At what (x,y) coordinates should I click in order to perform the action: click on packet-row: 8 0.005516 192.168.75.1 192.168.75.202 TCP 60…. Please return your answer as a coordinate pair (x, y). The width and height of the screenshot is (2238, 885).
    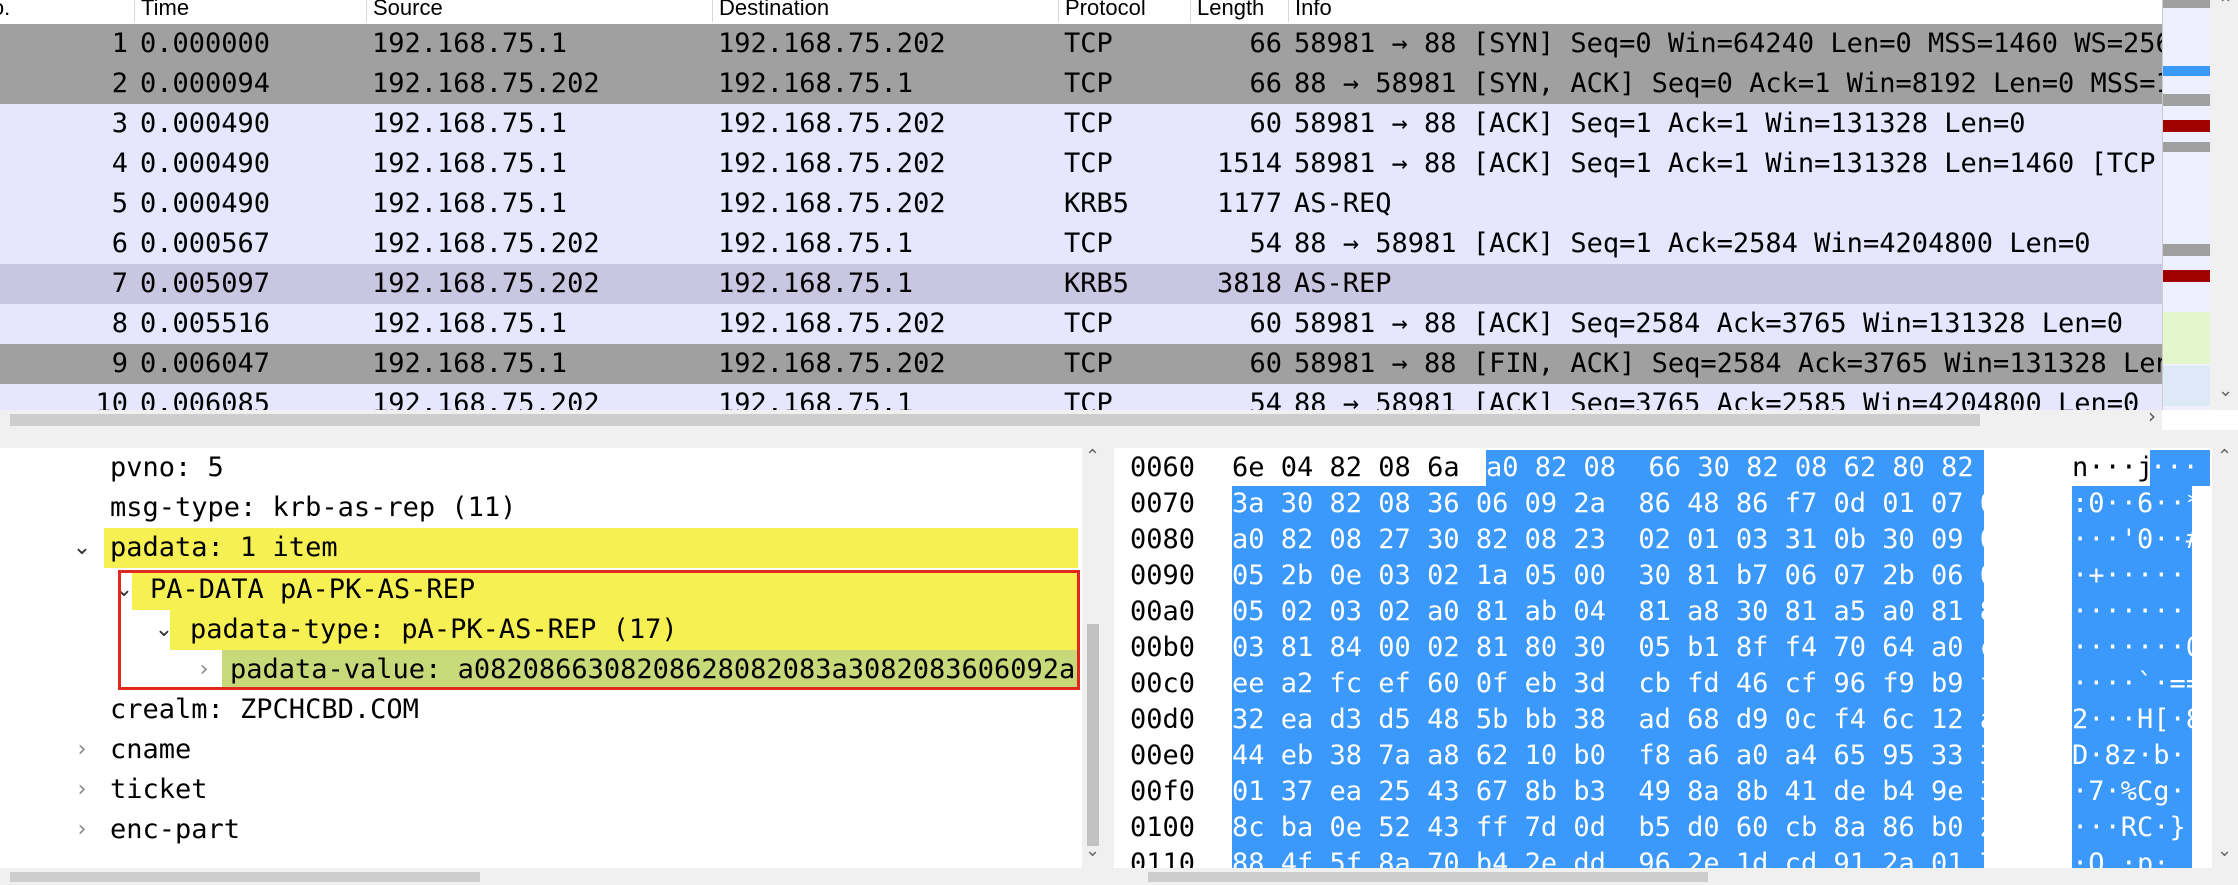
    Looking at the image, I should click on (1081, 324).